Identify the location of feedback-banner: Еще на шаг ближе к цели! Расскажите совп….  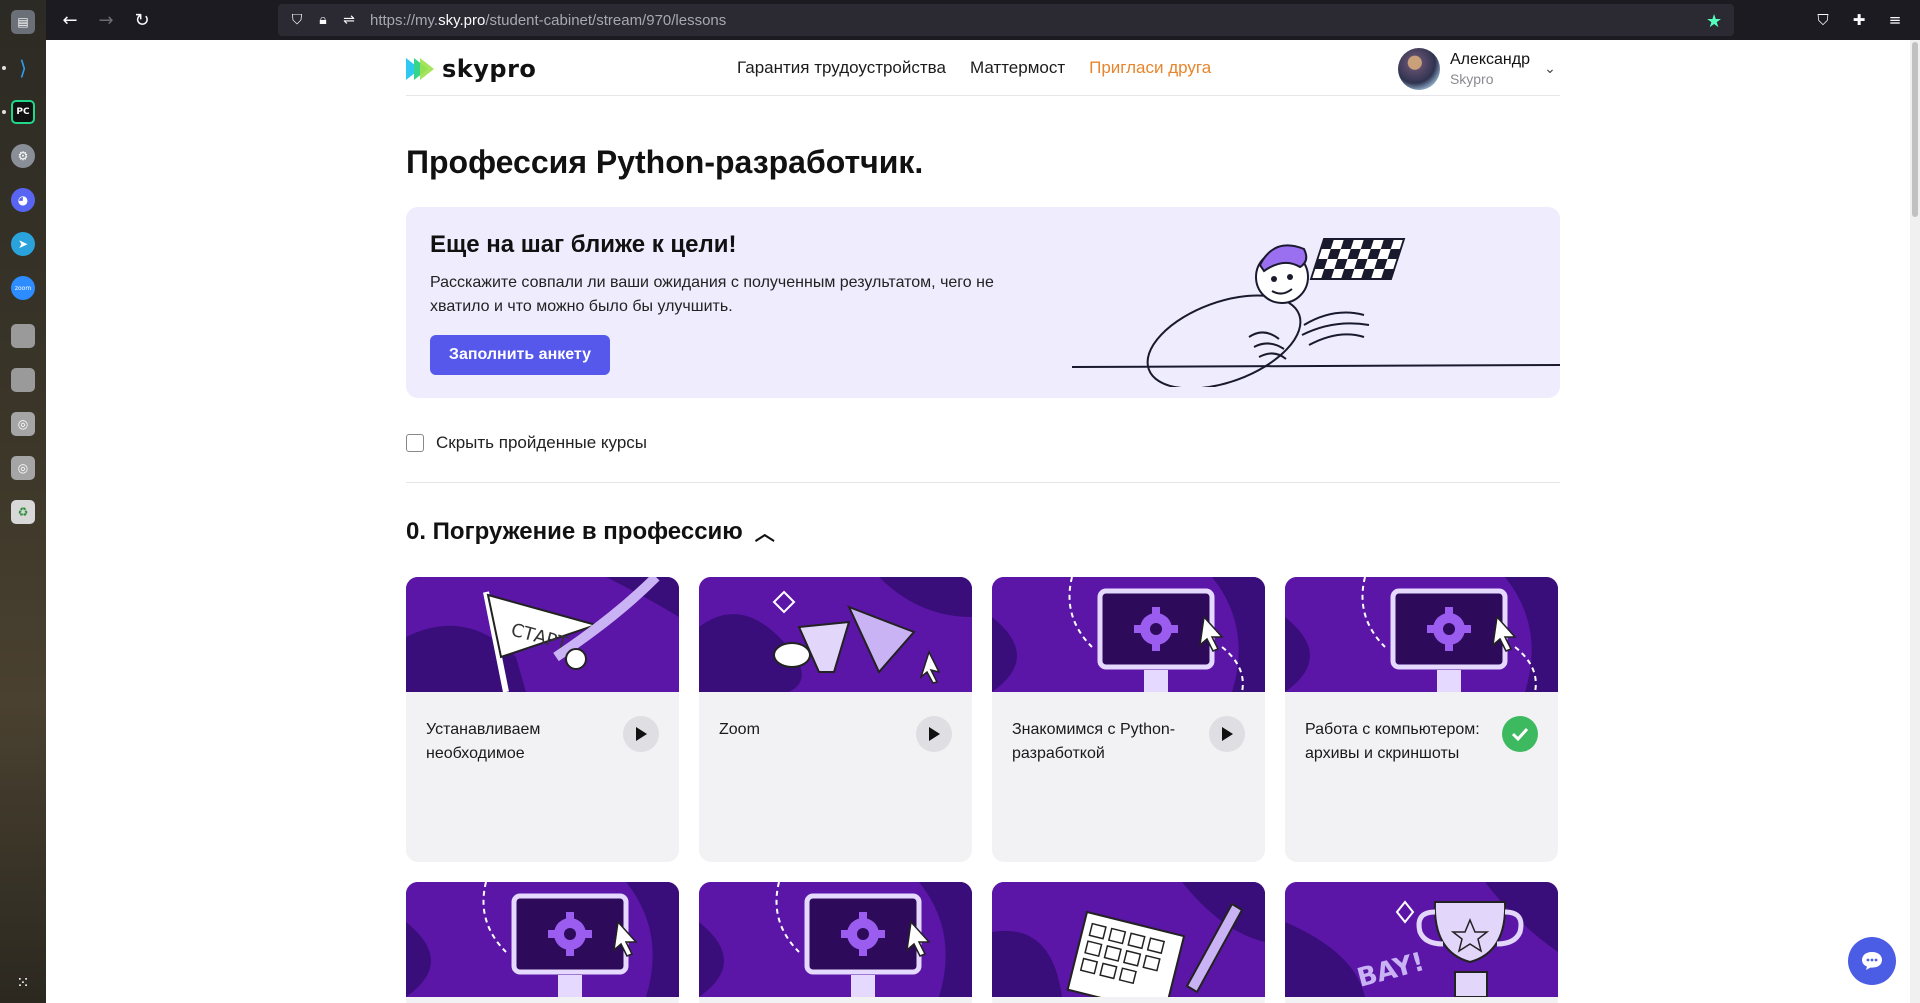
(983, 302).